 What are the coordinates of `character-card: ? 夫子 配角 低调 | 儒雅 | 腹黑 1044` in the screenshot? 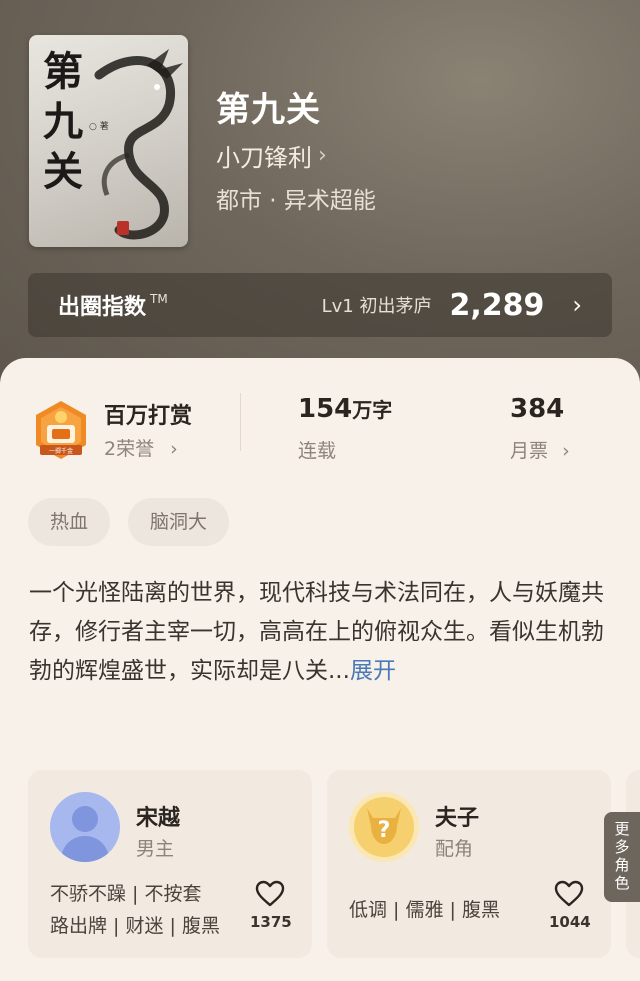 It's located at (469, 864).